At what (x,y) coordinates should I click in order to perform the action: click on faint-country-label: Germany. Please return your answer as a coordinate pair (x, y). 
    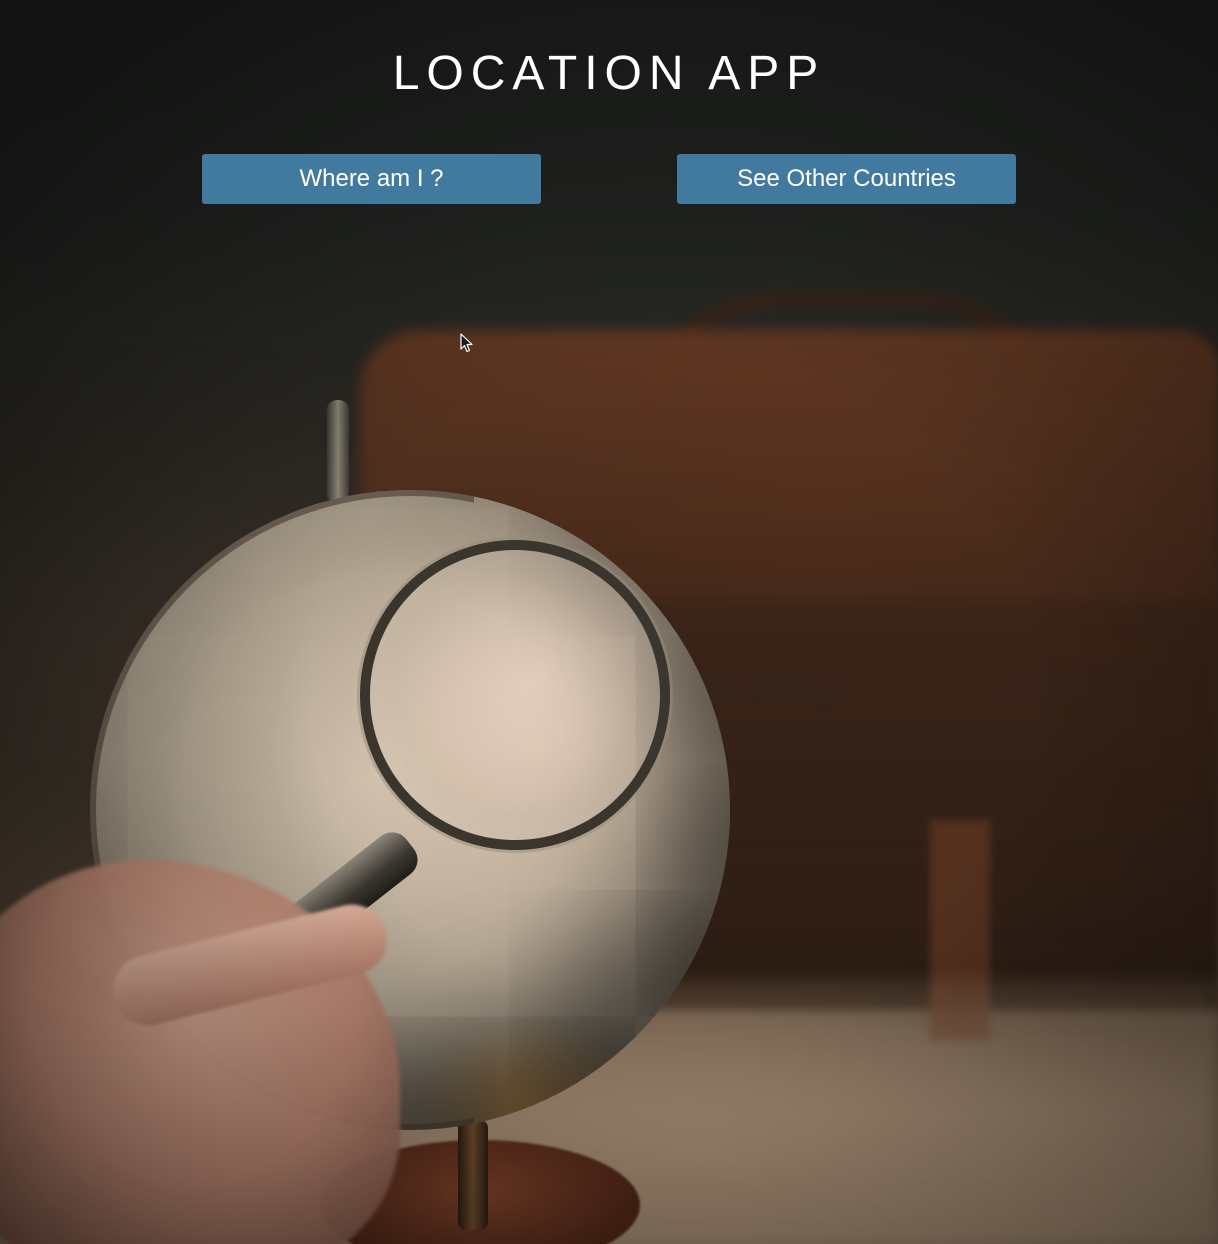
    Looking at the image, I should click on (775, 691).